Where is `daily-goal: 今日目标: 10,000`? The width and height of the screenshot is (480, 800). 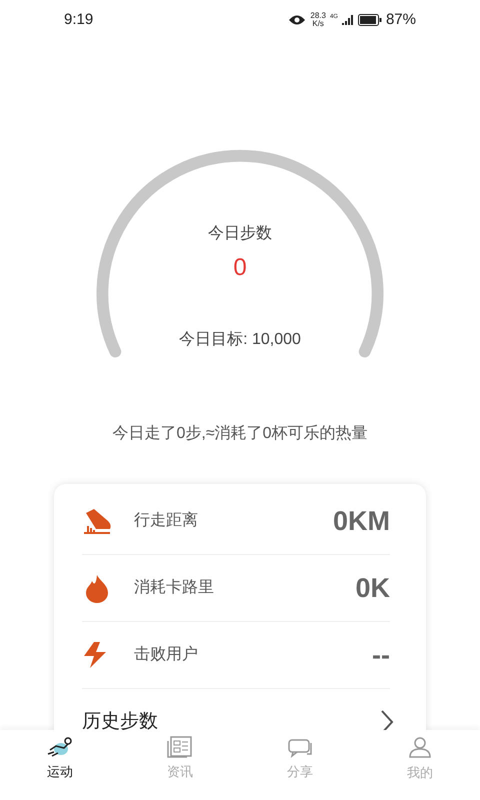 daily-goal: 今日目标: 10,000 is located at coordinates (240, 340).